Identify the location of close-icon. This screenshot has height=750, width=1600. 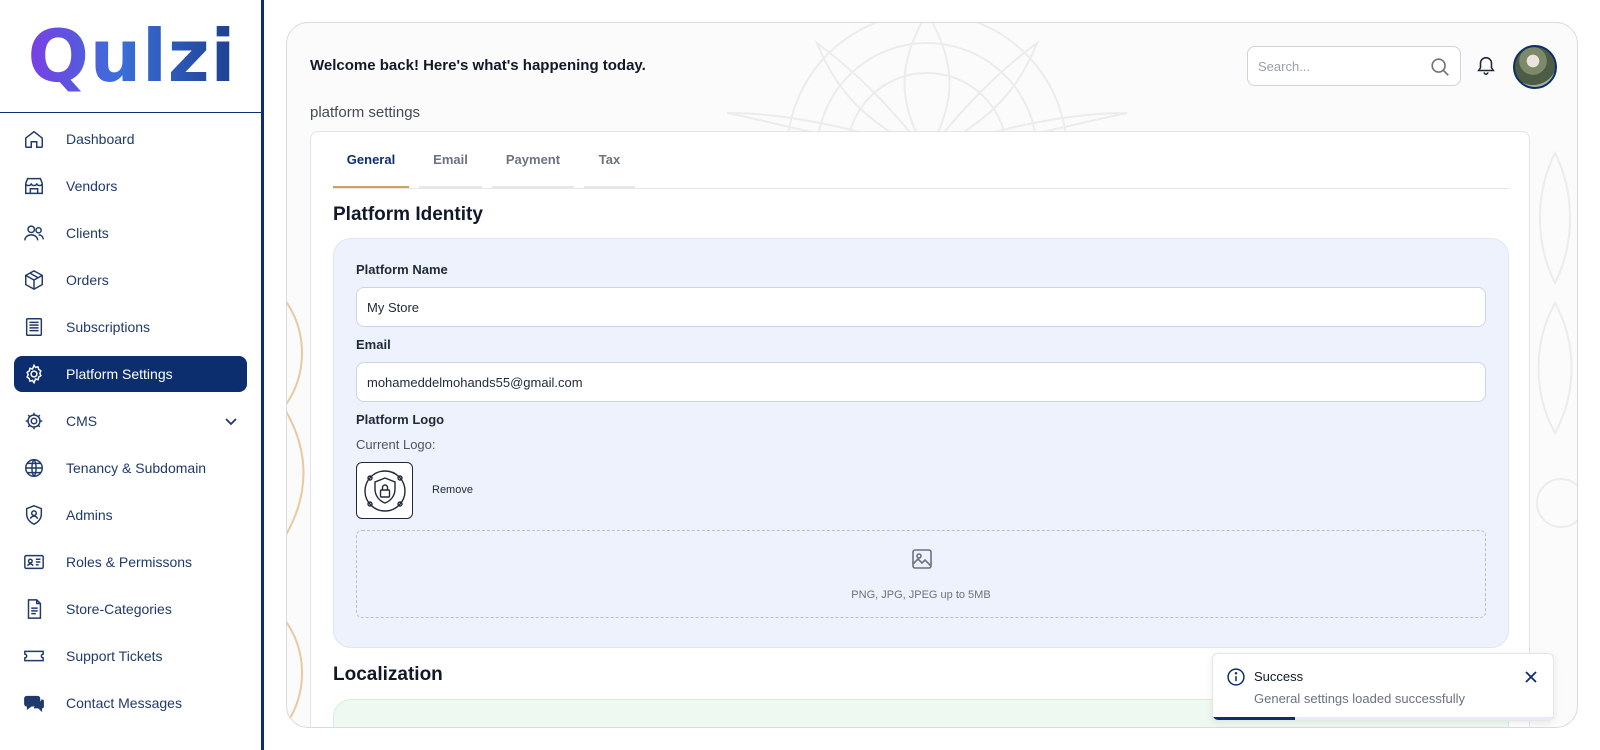
(1531, 679).